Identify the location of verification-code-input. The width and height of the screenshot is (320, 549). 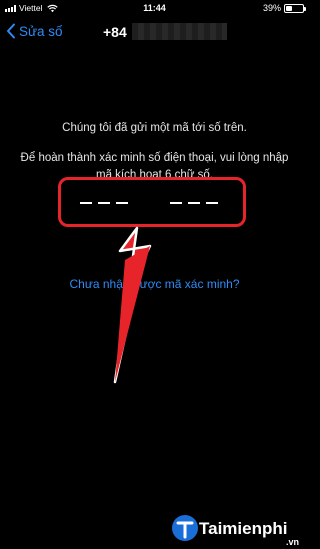
(152, 202).